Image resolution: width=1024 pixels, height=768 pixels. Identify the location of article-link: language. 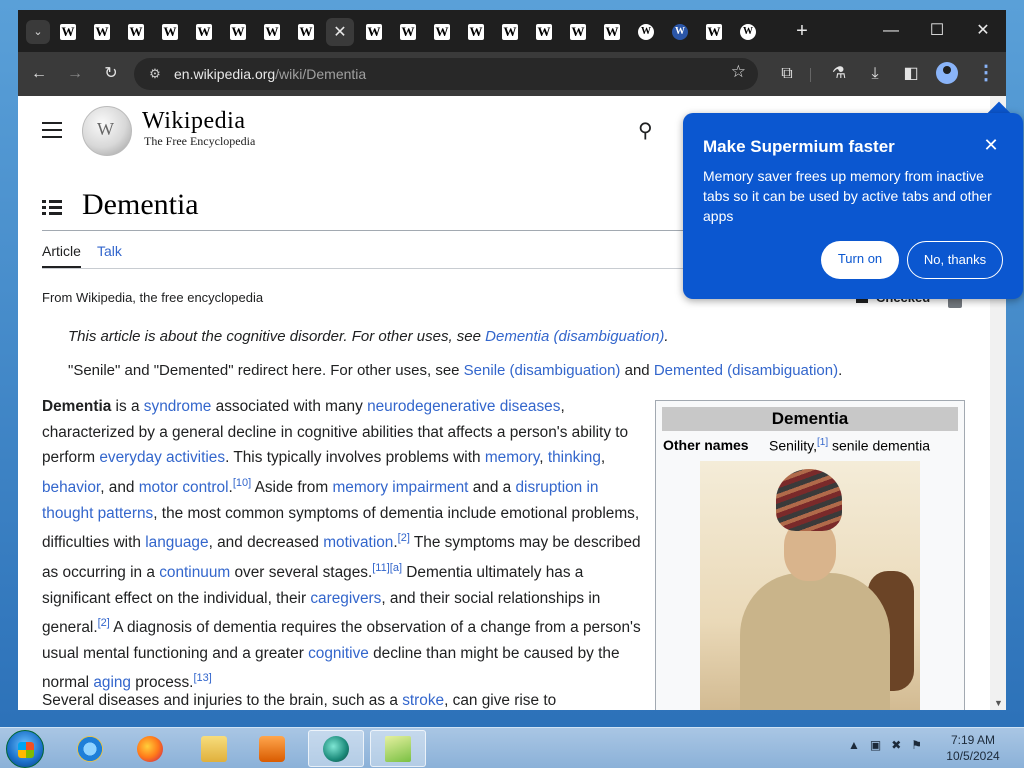
(176, 542).